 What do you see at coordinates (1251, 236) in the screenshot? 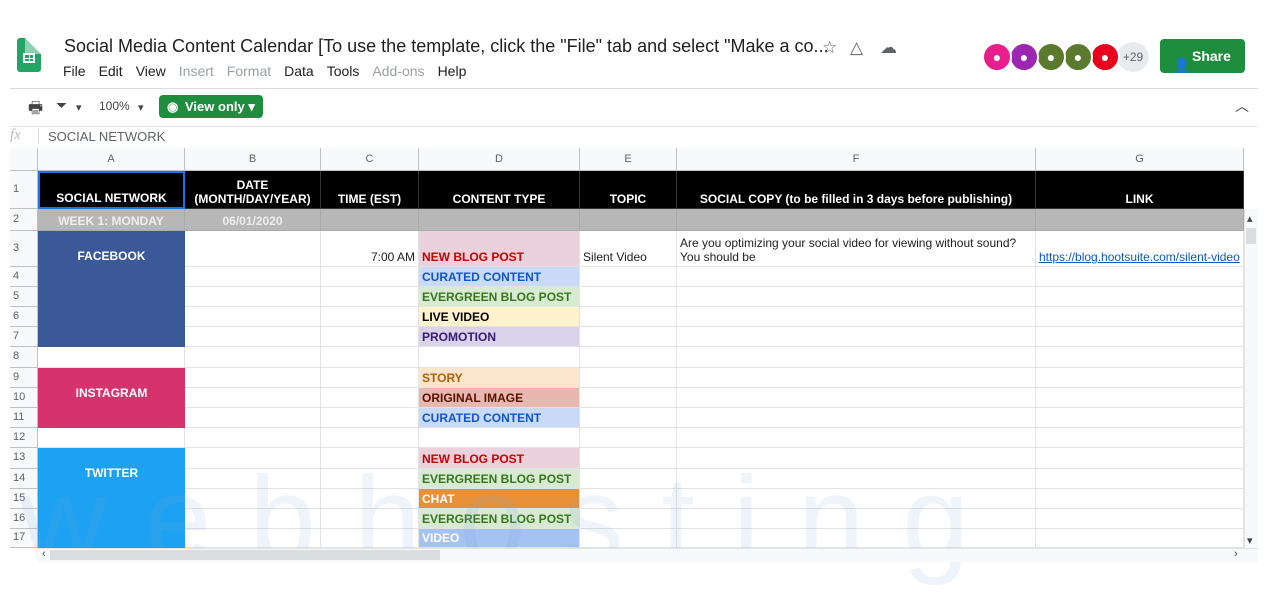
I see `vertical-scroll-thumb` at bounding box center [1251, 236].